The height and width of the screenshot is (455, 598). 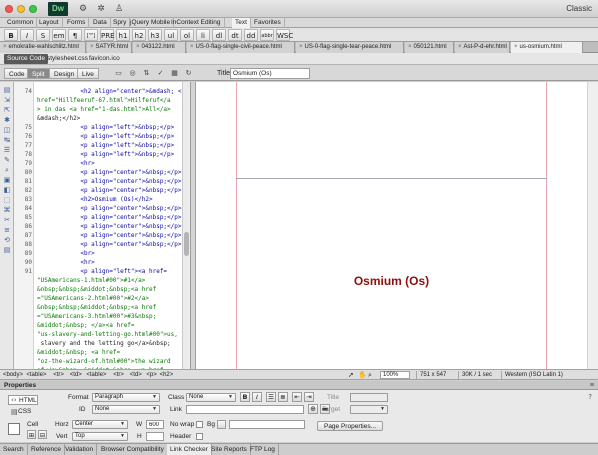 What do you see at coordinates (257, 397) in the screenshot?
I see `italic-button: I` at bounding box center [257, 397].